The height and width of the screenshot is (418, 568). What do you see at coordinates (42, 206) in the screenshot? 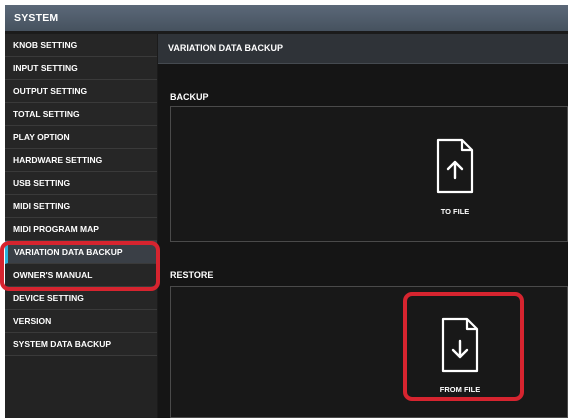
I see `sidebar-item-label: MIDI SETTING` at bounding box center [42, 206].